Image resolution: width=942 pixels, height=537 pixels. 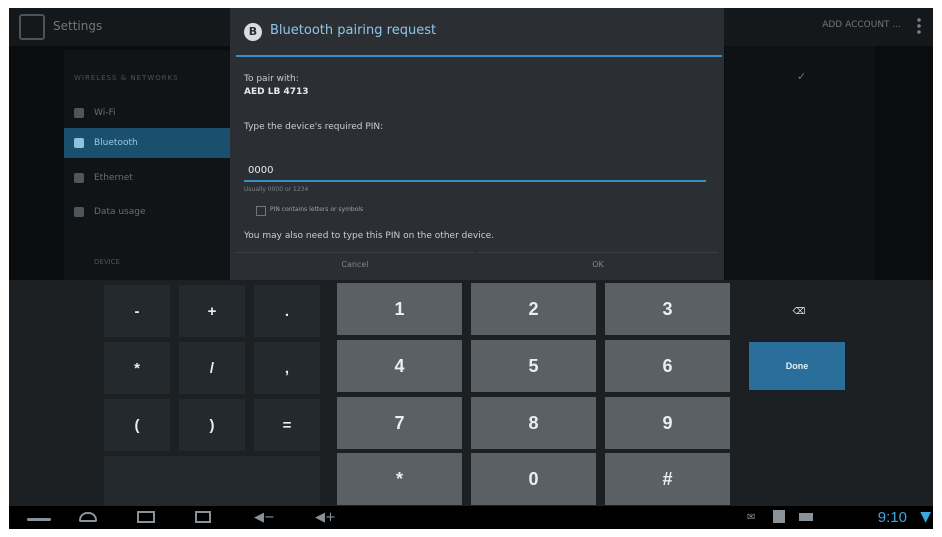 What do you see at coordinates (149, 178) in the screenshot?
I see `category-item-ethernet: Ethernet` at bounding box center [149, 178].